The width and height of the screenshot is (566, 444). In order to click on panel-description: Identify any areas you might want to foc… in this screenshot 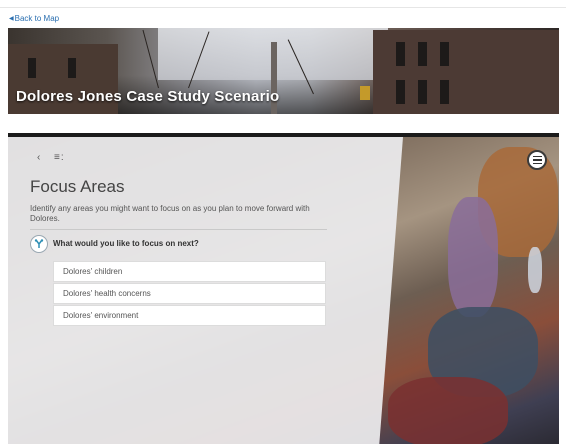, I will do `click(170, 213)`.